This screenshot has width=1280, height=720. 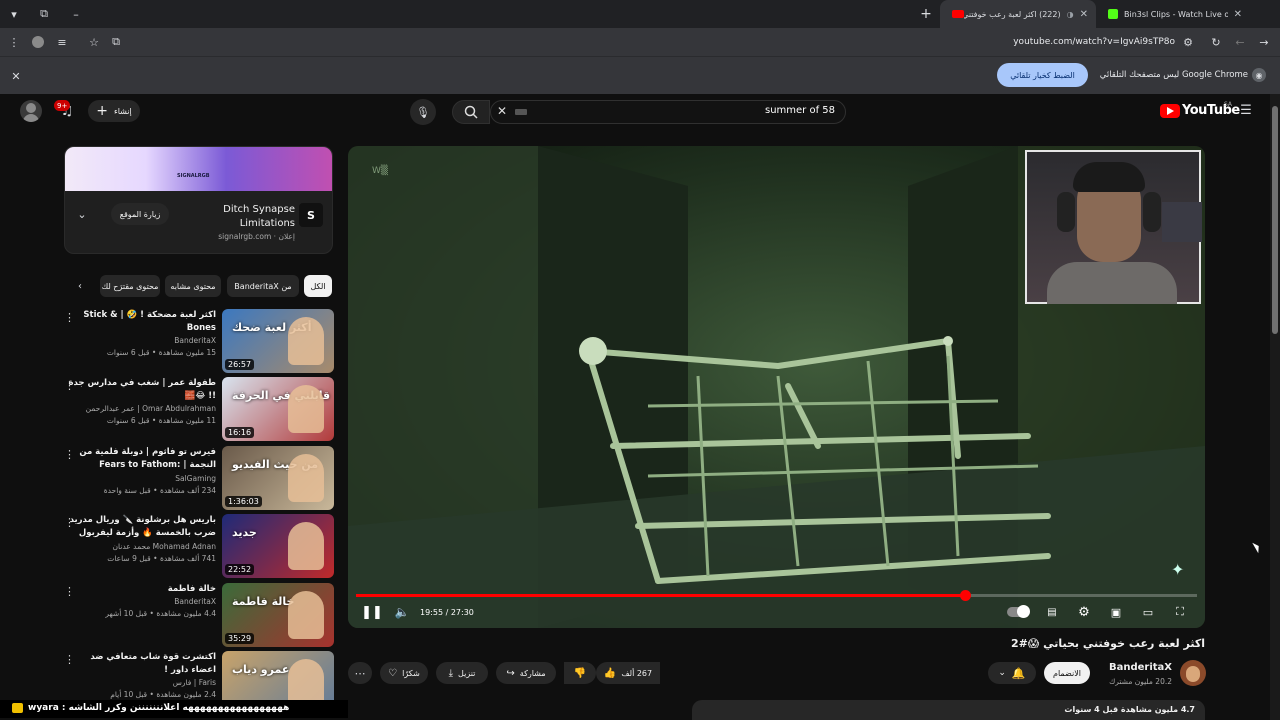 I want to click on recommendation-channel: SalGaming, so click(x=195, y=478).